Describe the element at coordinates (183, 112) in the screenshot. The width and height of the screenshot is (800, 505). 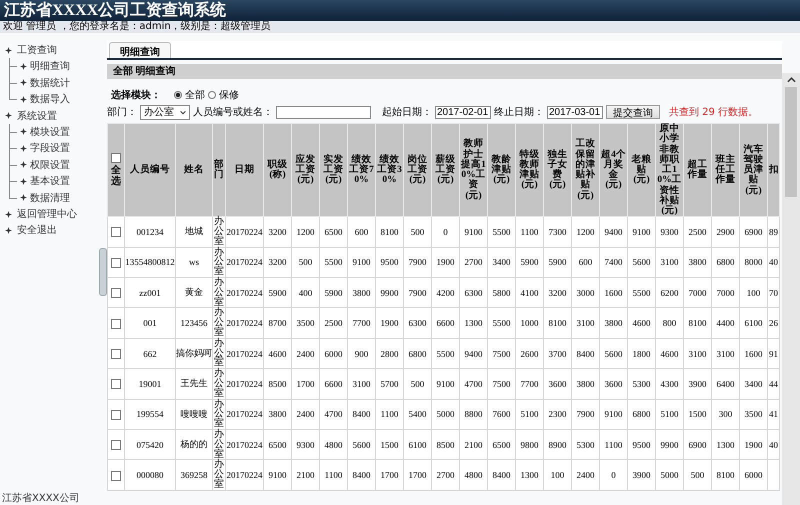
I see `caret-icon` at that location.